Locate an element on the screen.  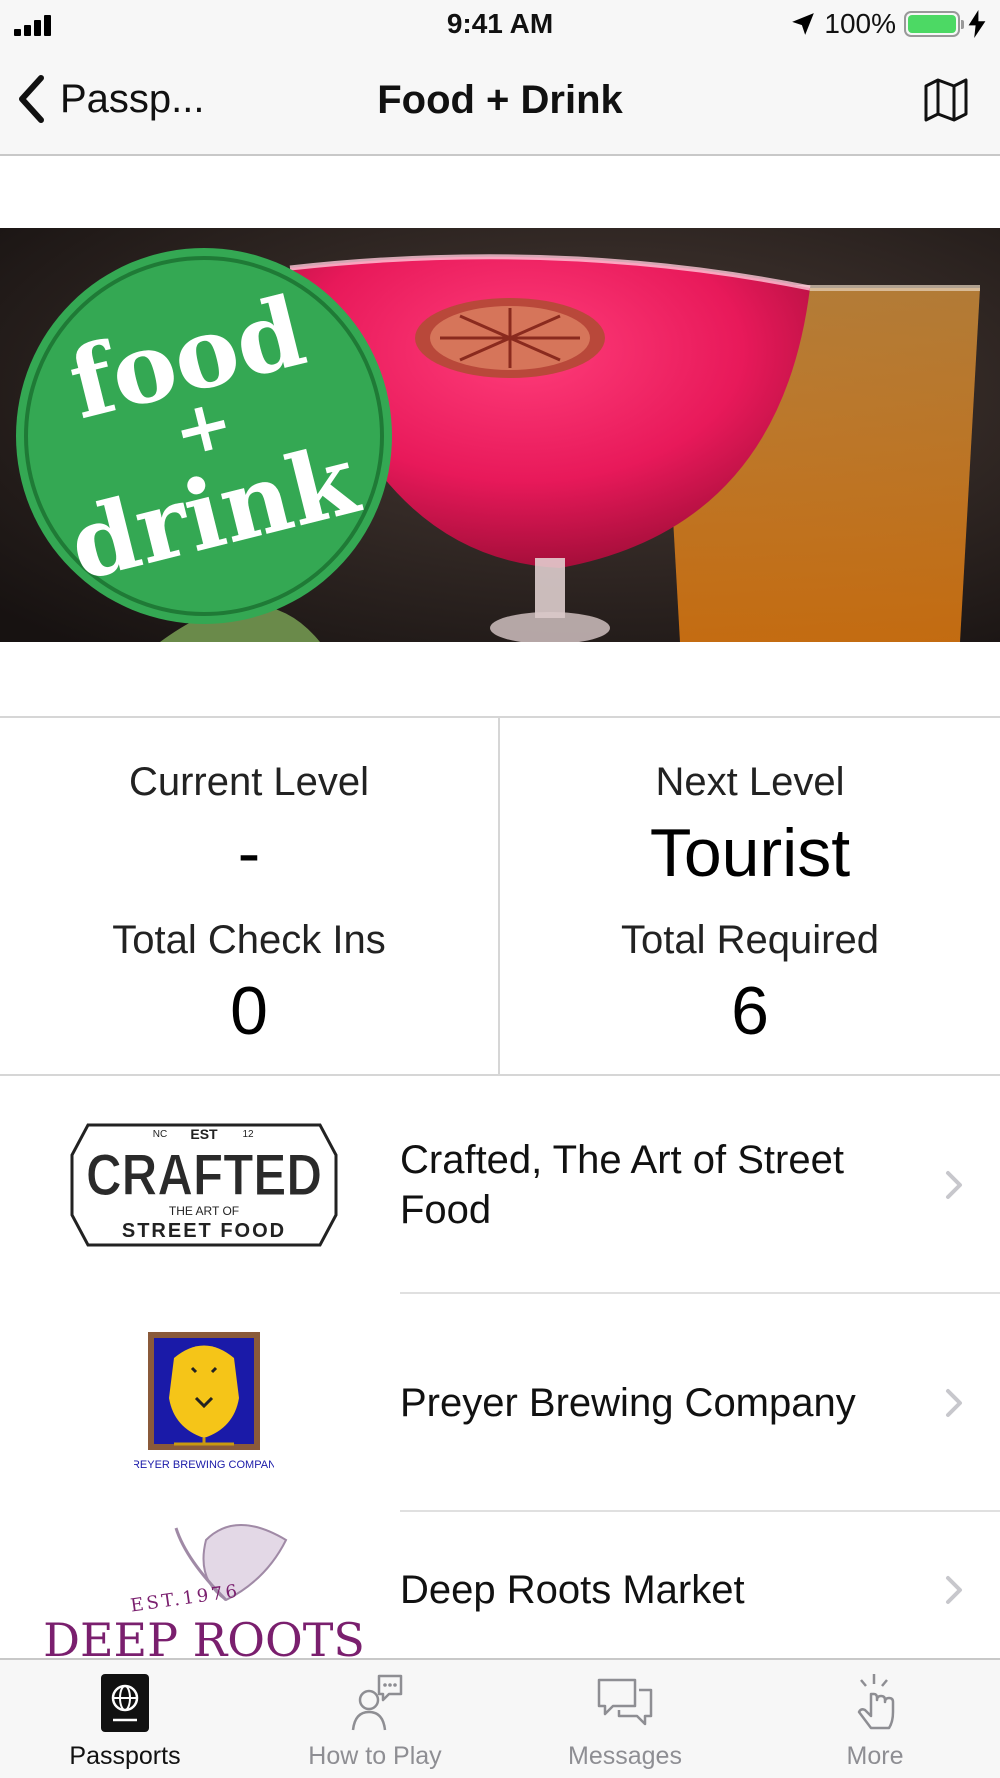
venue-name: Crafted, The Art of Street Food is located at coordinates (622, 1185).